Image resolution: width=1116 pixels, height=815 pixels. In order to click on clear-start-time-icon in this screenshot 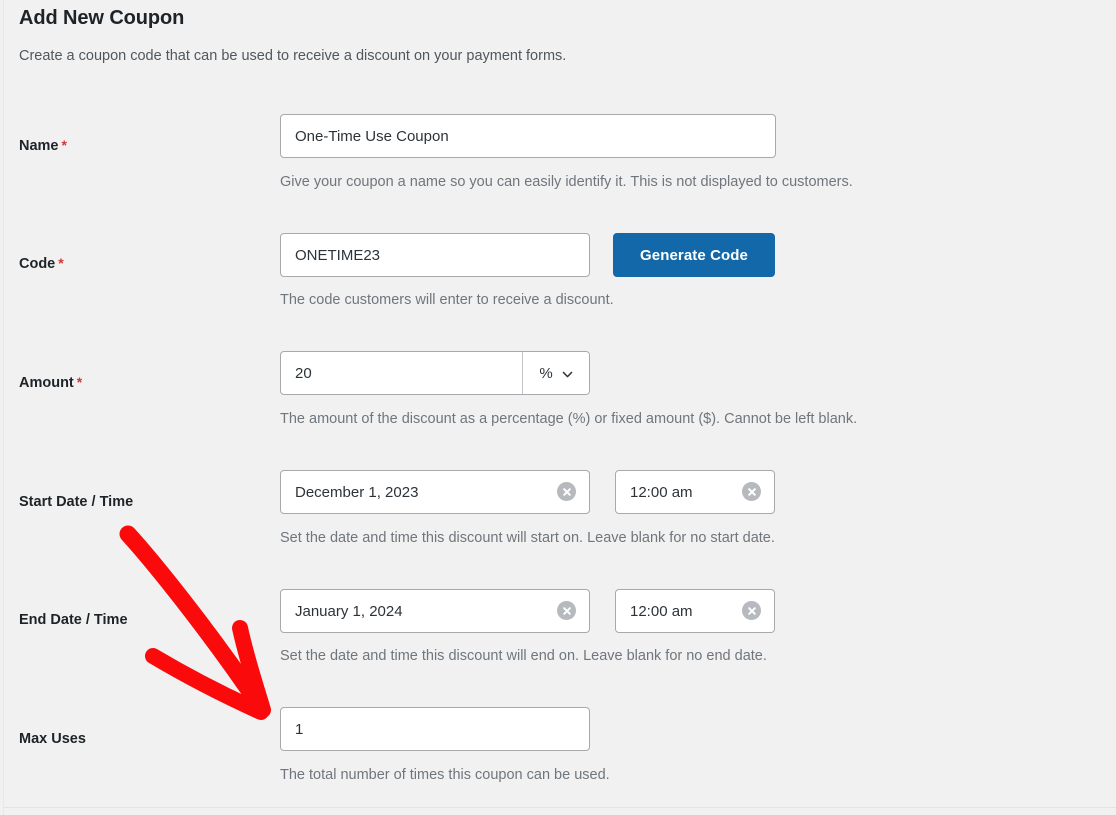, I will do `click(751, 491)`.